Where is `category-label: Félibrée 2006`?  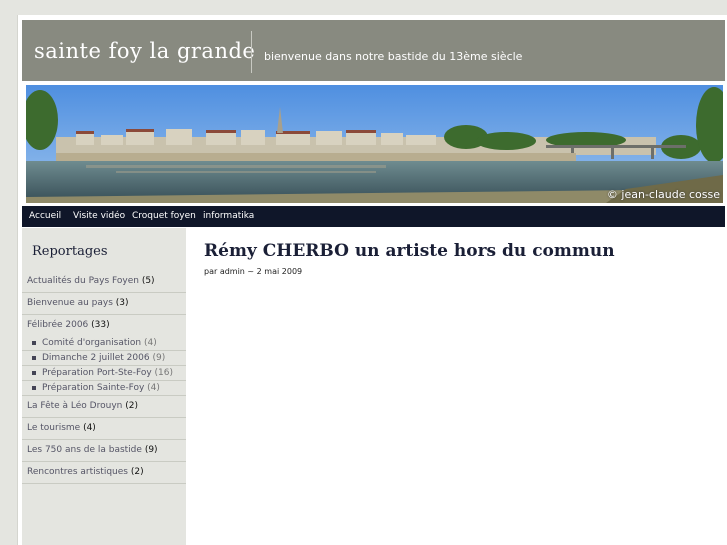
category-label: Félibrée 2006 is located at coordinates (57, 325).